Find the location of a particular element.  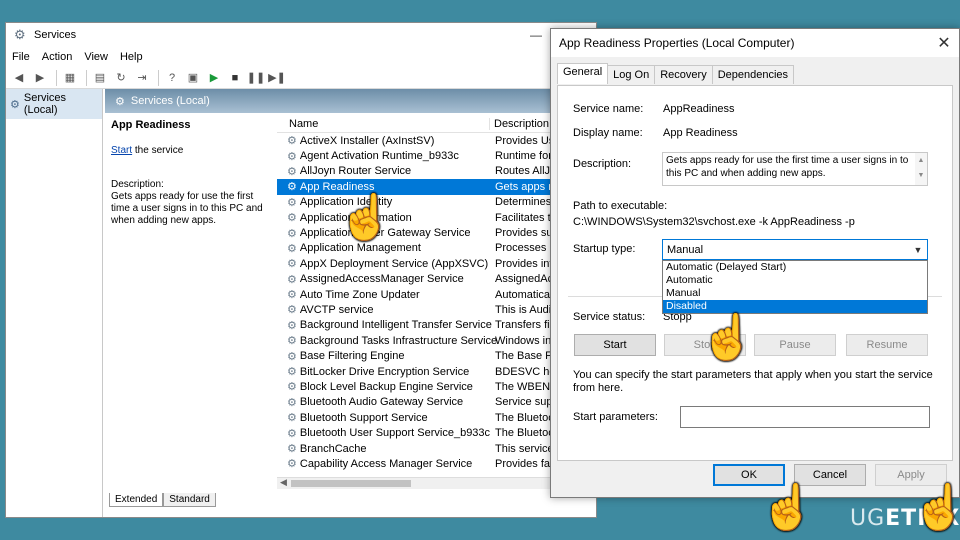

toolbar-separator is located at coordinates (86, 77).